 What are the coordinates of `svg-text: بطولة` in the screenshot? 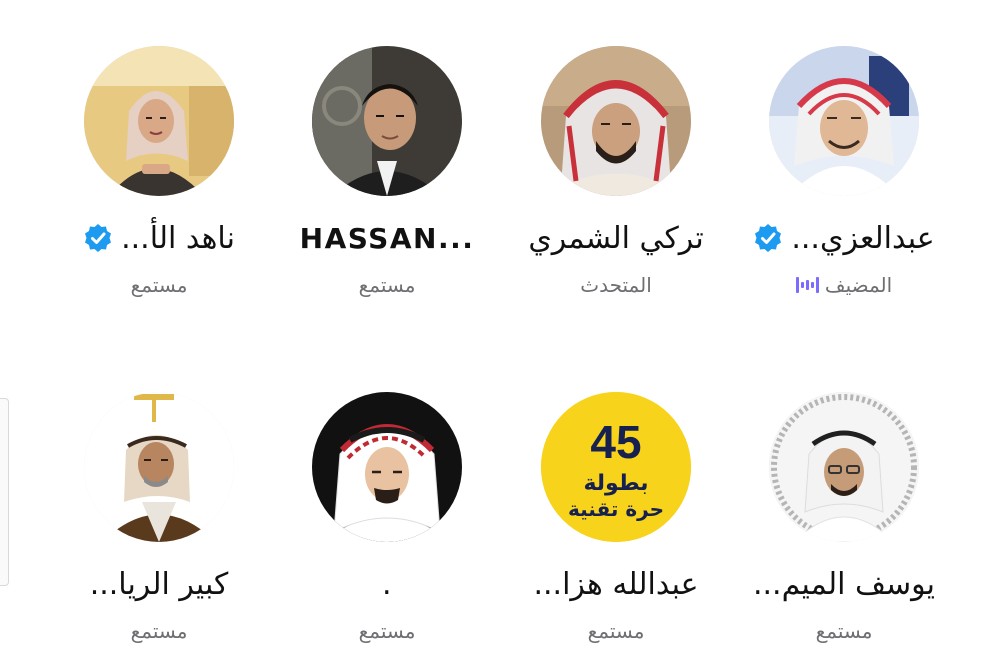 It's located at (615, 483).